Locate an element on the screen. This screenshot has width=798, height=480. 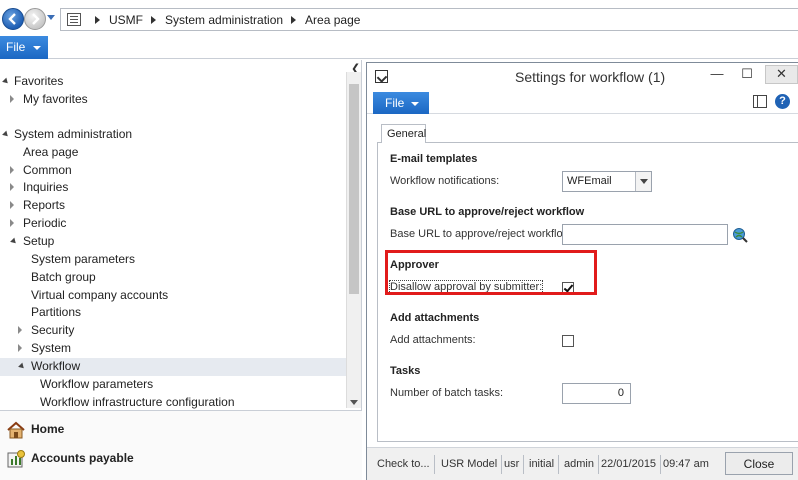
tree-label: Workflow infrastructure configuration is located at coordinates (137, 402).